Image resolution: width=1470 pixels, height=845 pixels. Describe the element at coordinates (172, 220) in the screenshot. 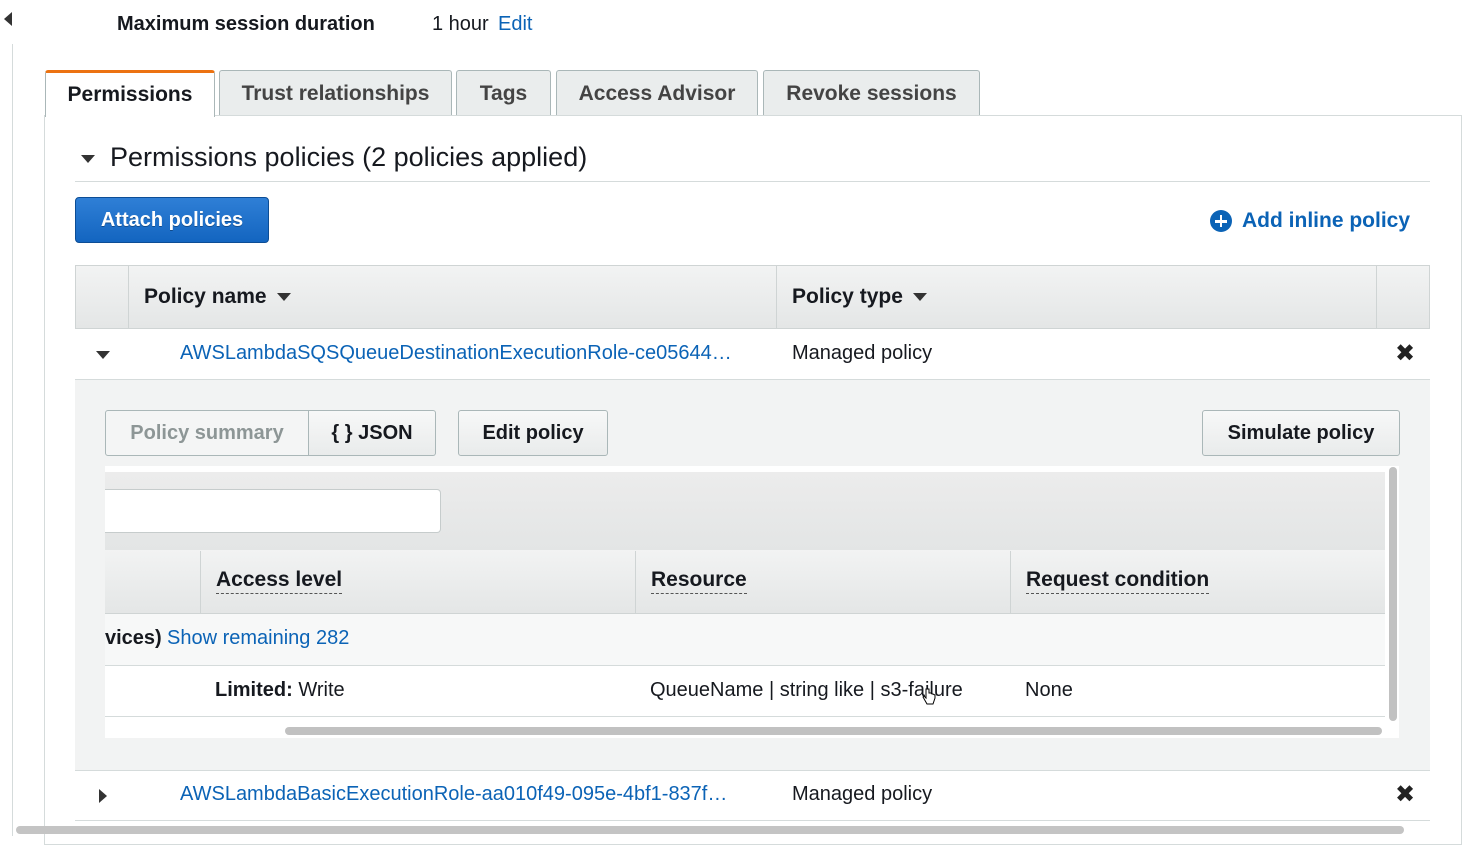

I see `attach-policies-button: Attach policies` at that location.